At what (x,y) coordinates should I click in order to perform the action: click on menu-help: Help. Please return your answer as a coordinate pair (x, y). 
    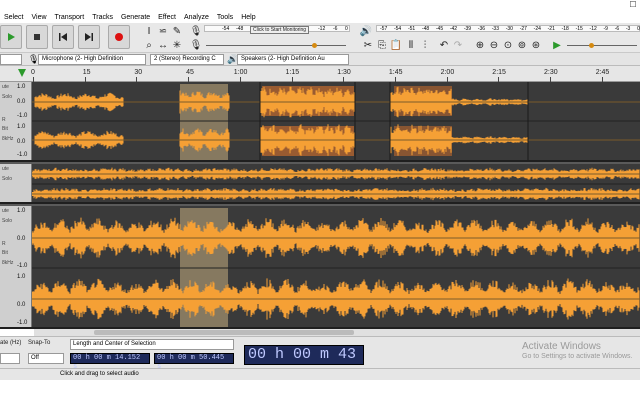
    Looking at the image, I should click on (248, 17).